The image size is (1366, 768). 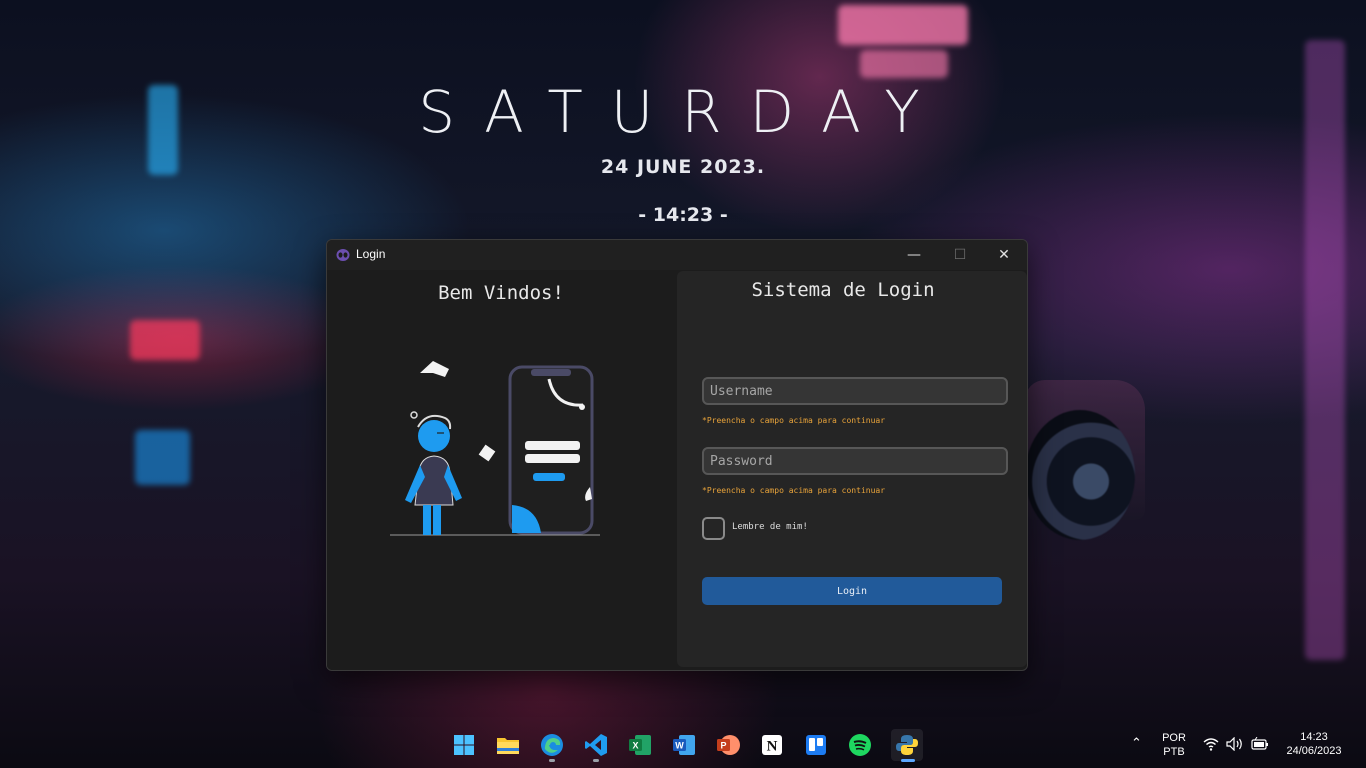 What do you see at coordinates (1260, 745) in the screenshot?
I see `battery-icon` at bounding box center [1260, 745].